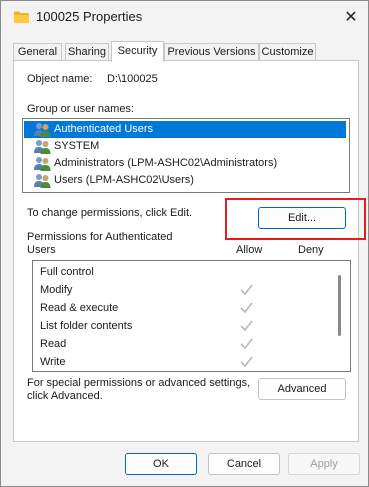 This screenshot has height=487, width=369. What do you see at coordinates (41, 250) in the screenshot?
I see `permissions-for-label-line2: Users` at bounding box center [41, 250].